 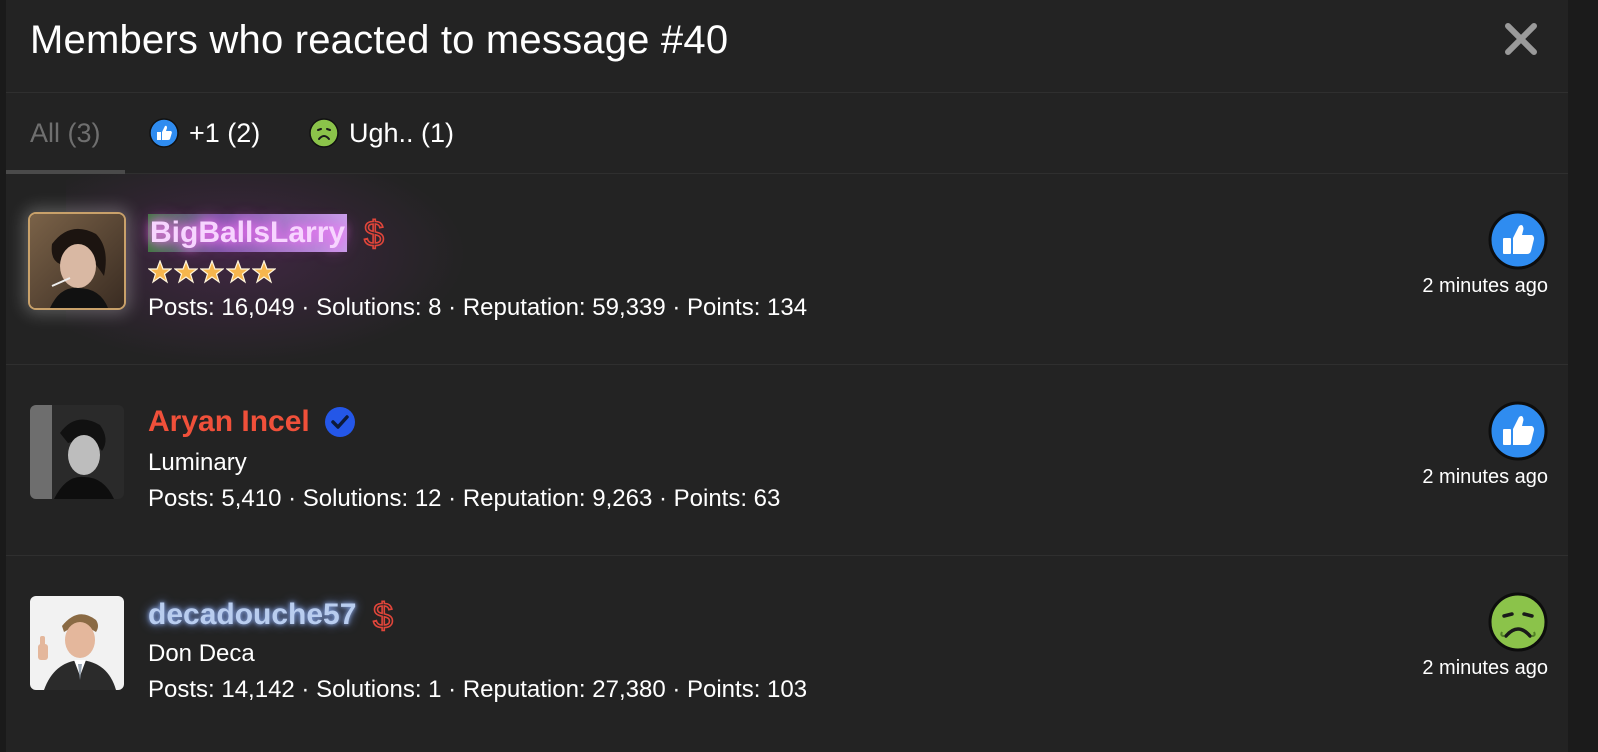 I want to click on username-link: decadouche57, so click(x=252, y=615).